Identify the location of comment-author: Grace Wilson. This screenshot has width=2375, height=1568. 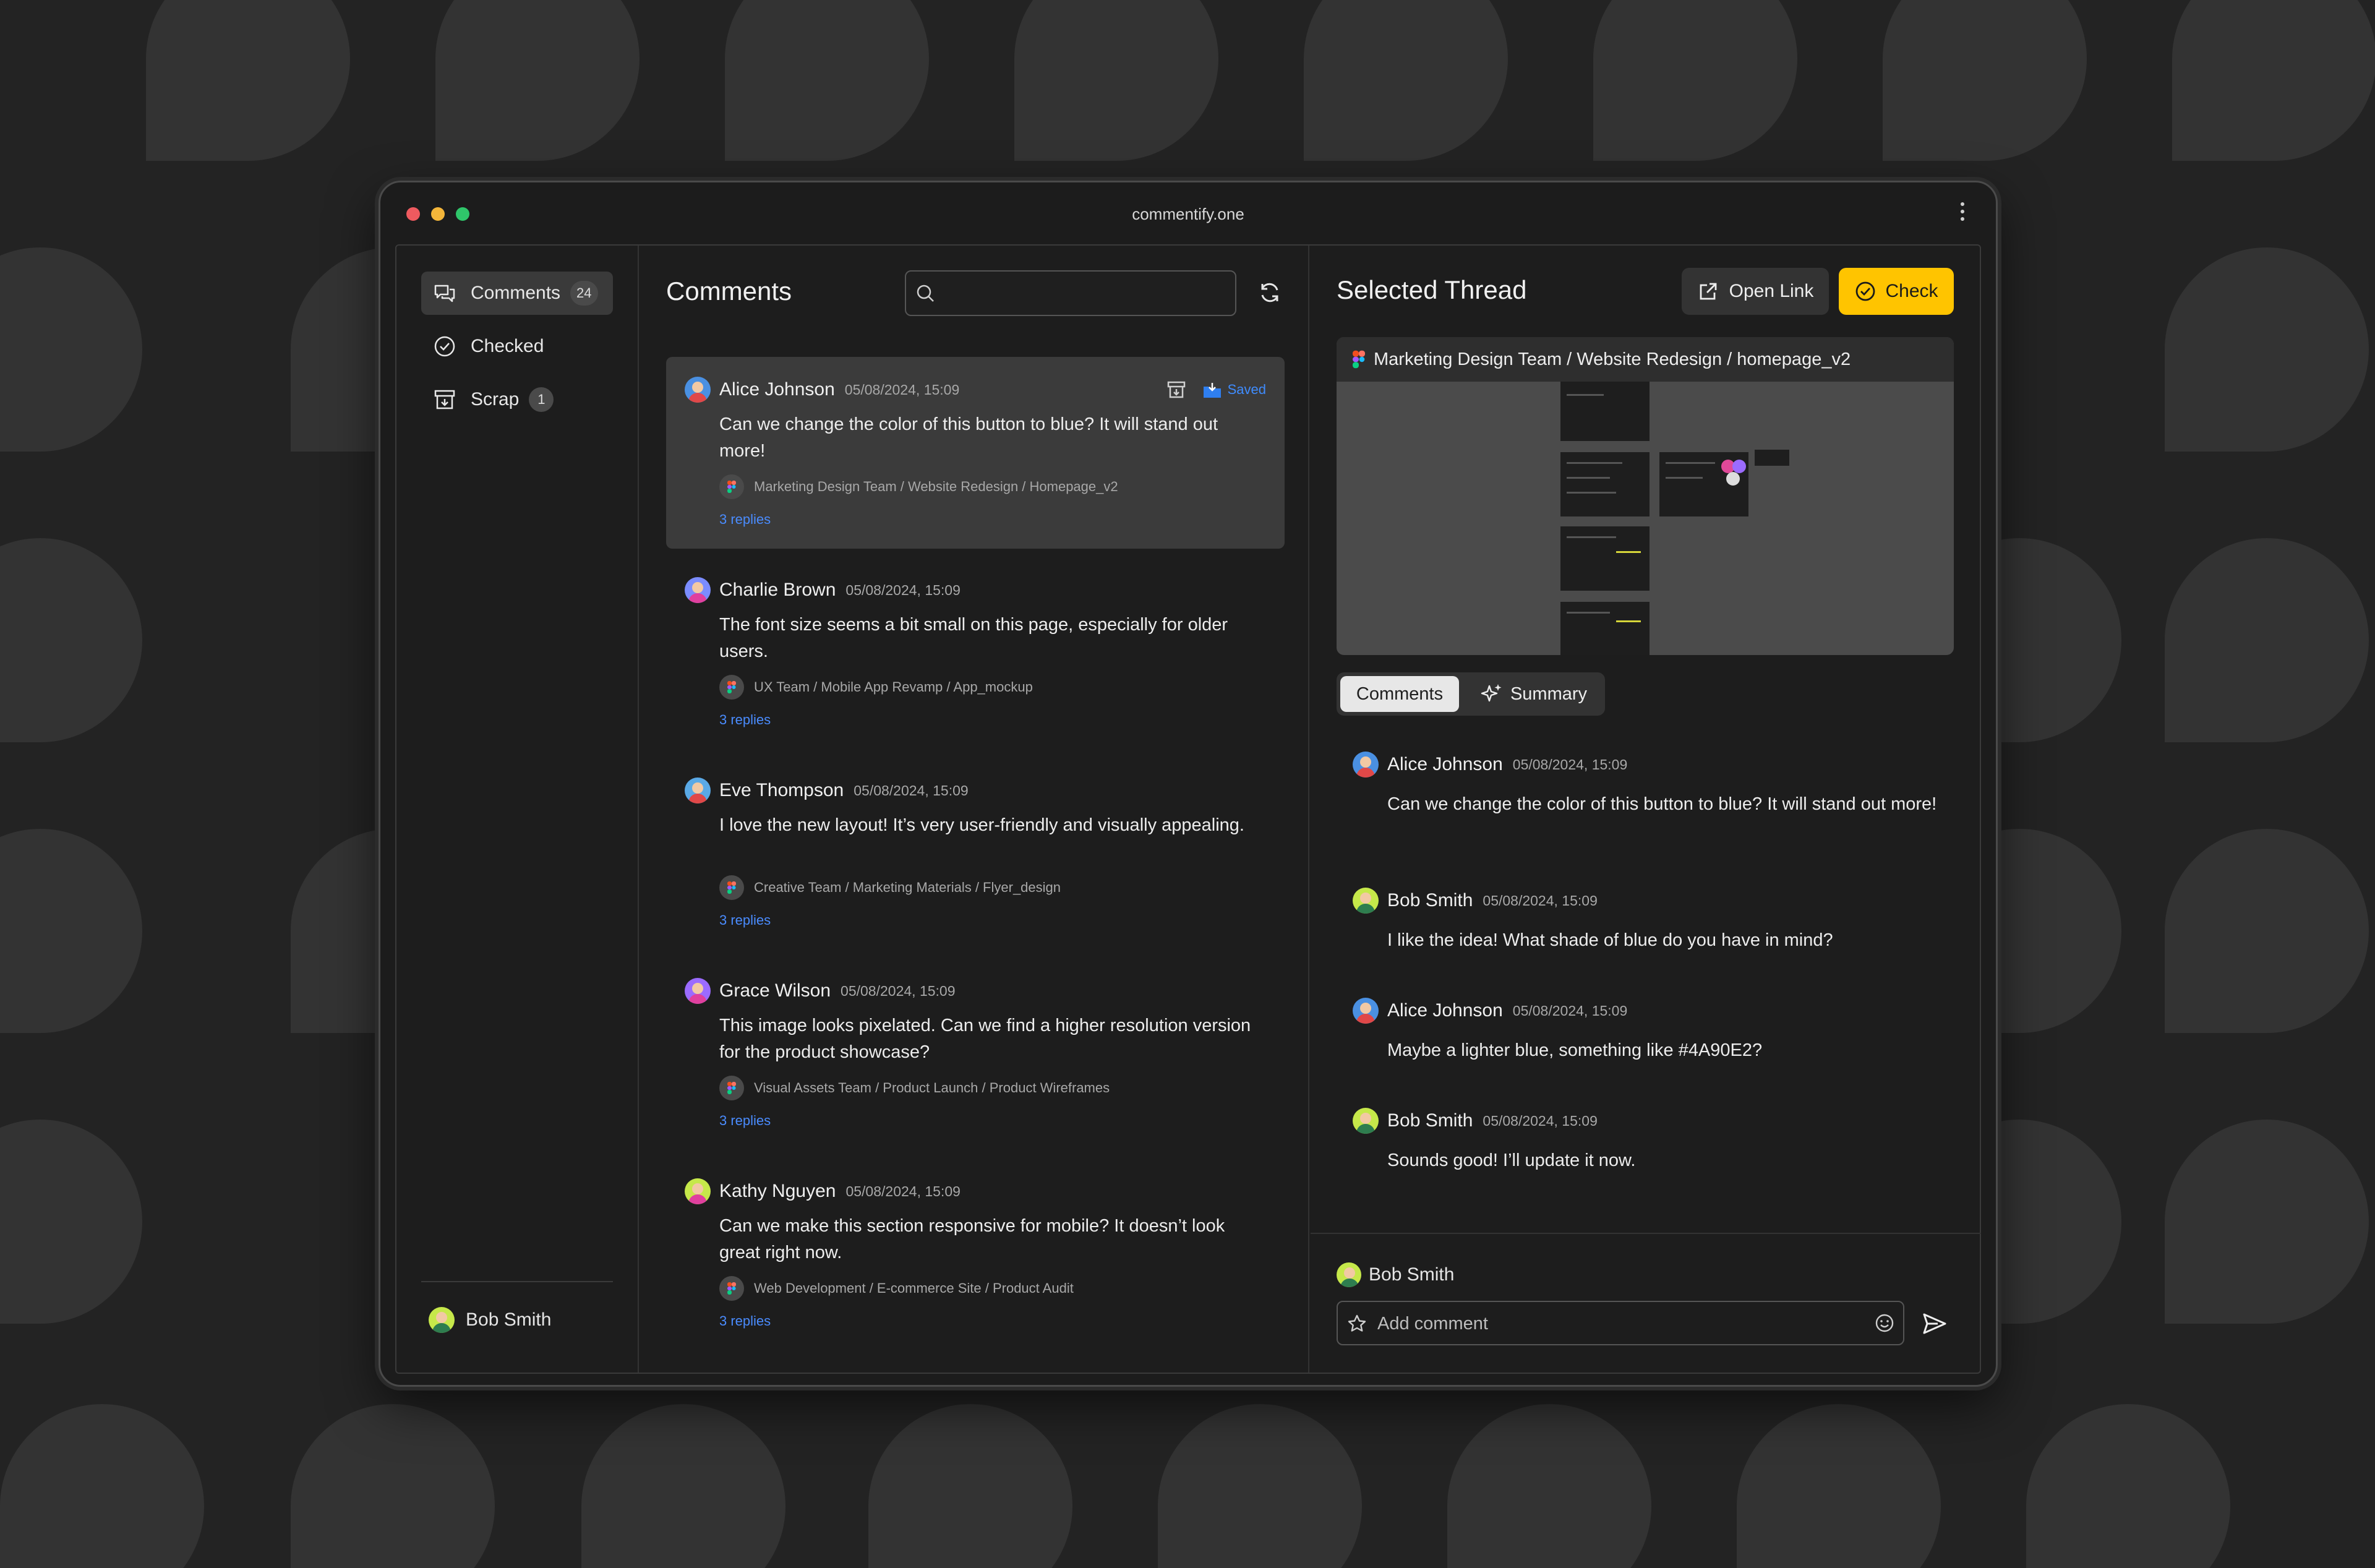
(775, 991).